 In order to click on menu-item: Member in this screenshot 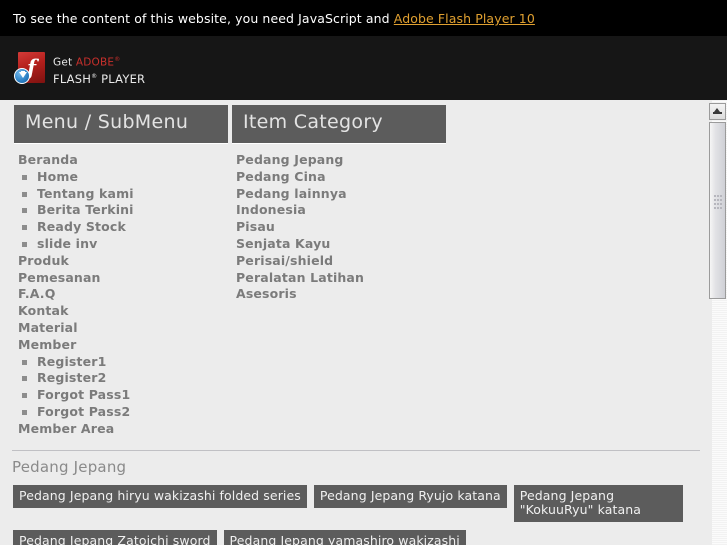, I will do `click(121, 345)`.